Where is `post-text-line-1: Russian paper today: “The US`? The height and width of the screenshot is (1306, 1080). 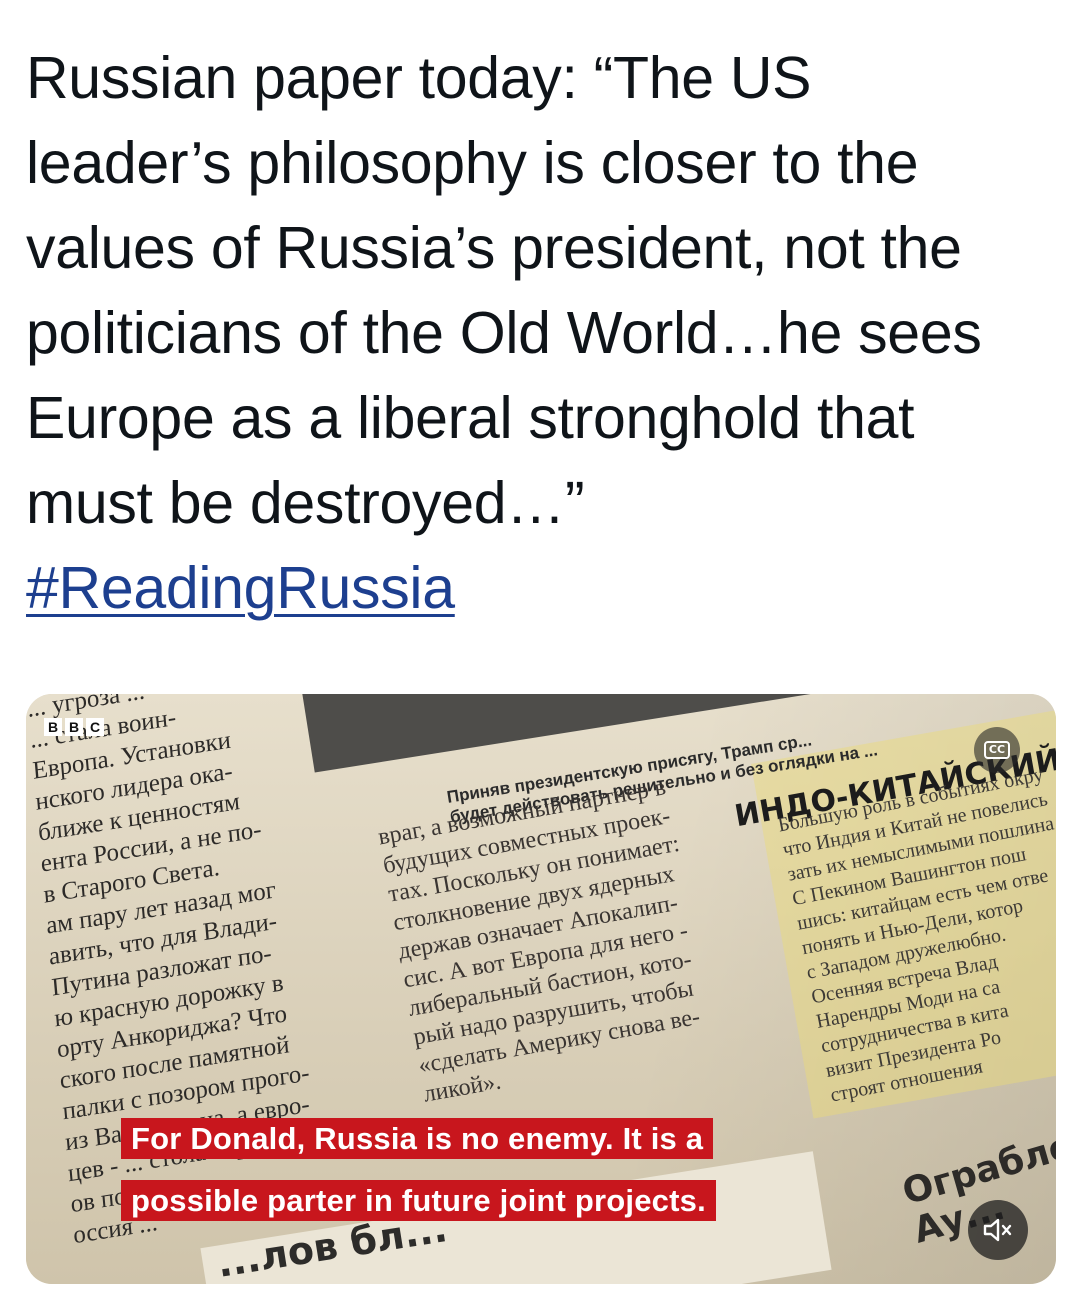
post-text-line-1: Russian paper today: “The US is located at coordinates (419, 78).